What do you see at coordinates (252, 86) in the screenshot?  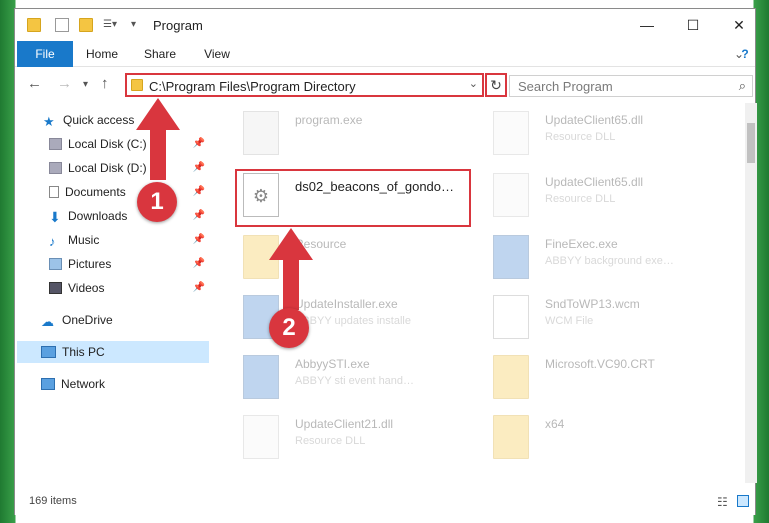 I see `address-path: C:\Program Files\Program Directory` at bounding box center [252, 86].